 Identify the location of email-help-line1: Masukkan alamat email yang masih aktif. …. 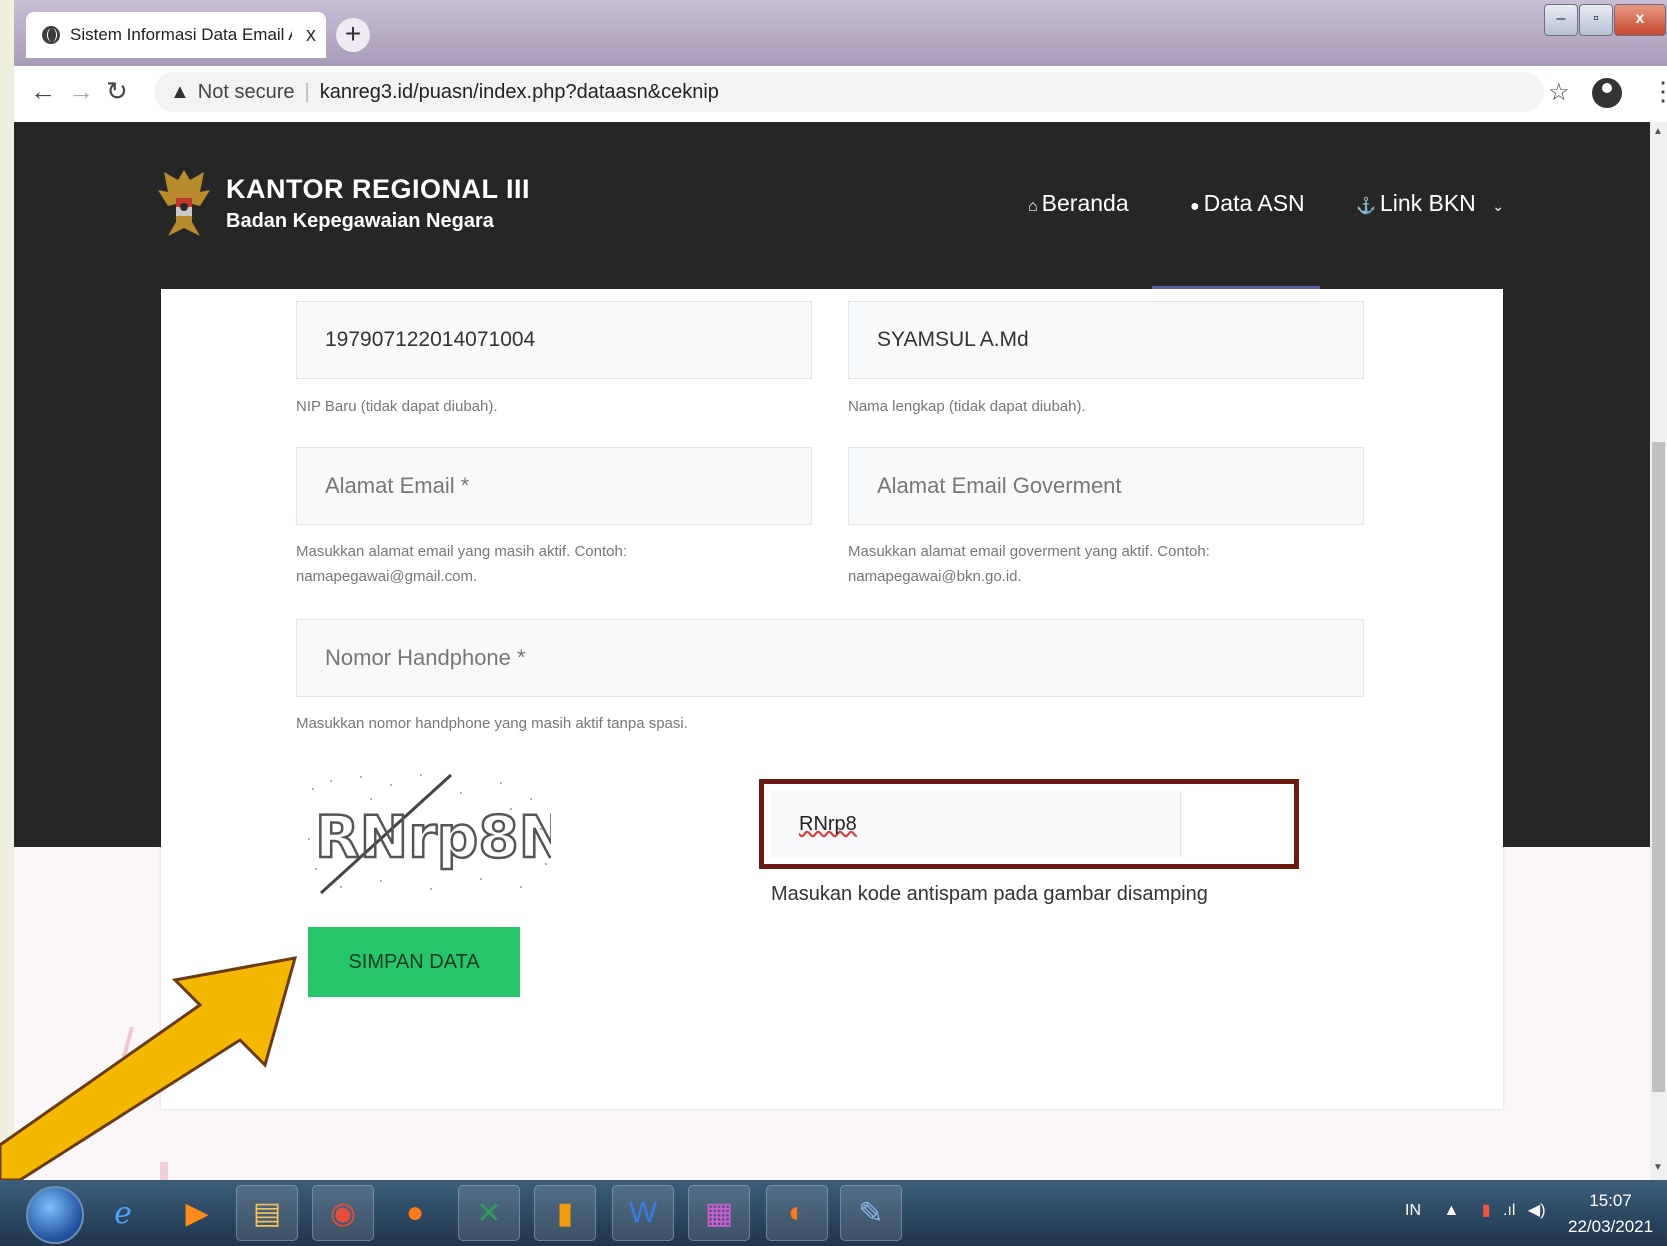
(461, 551).